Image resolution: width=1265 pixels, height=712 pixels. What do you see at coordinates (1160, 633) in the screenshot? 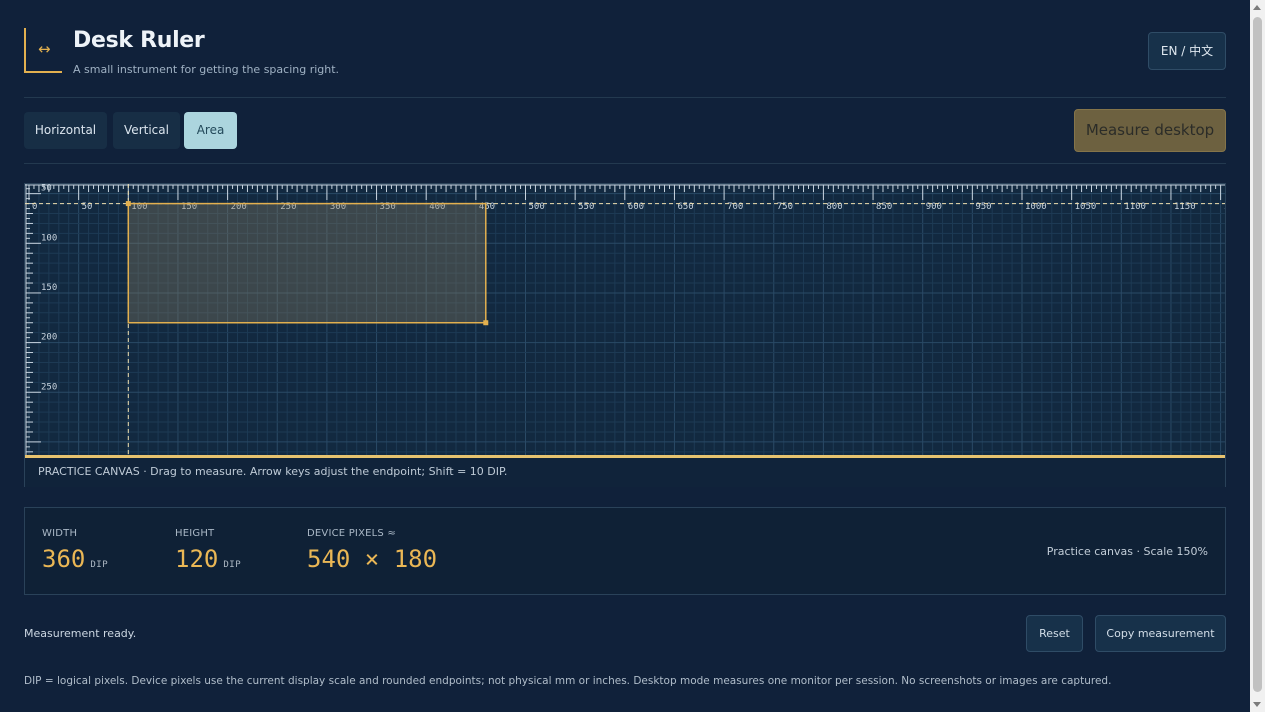
I see `copy-measurement-button: Copy measurement` at bounding box center [1160, 633].